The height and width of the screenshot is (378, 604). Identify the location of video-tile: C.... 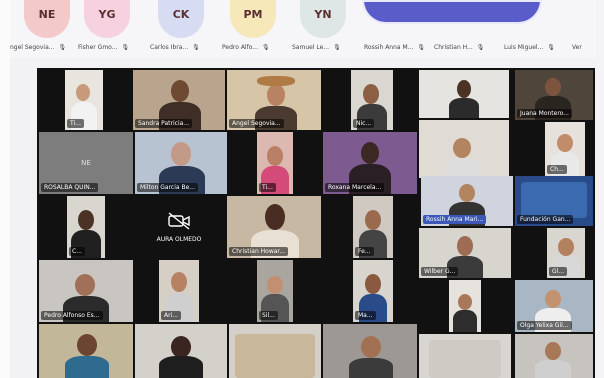
(86, 227).